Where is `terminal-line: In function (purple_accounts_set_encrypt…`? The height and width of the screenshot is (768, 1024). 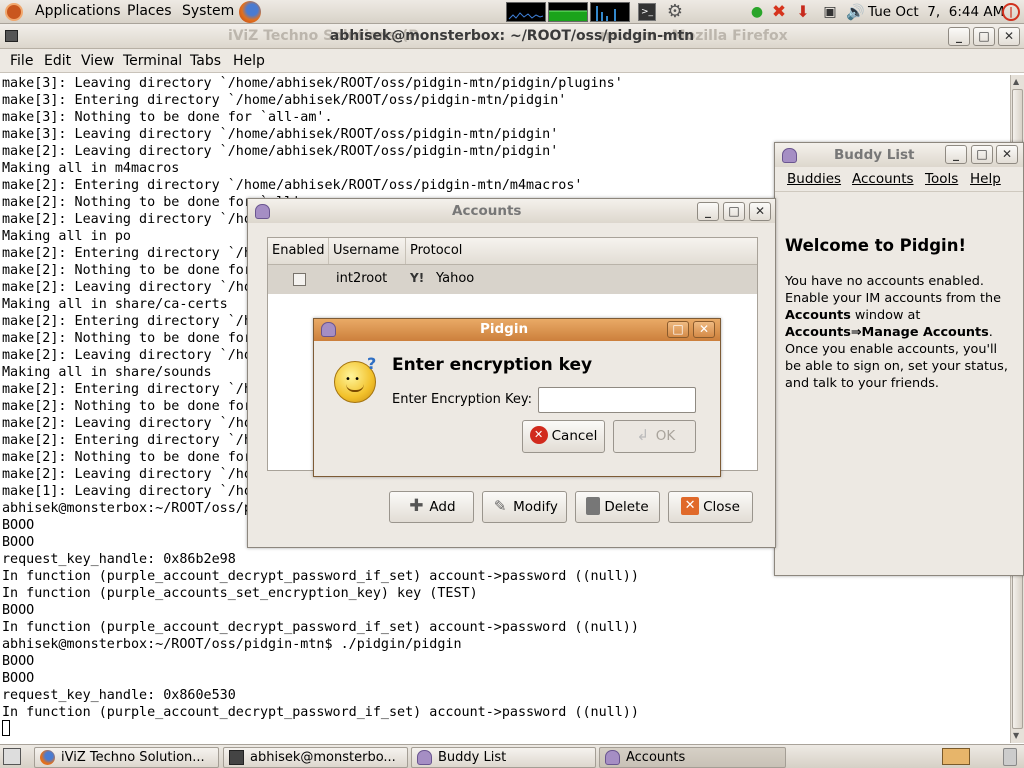 terminal-line: In function (purple_accounts_set_encrypt… is located at coordinates (240, 593).